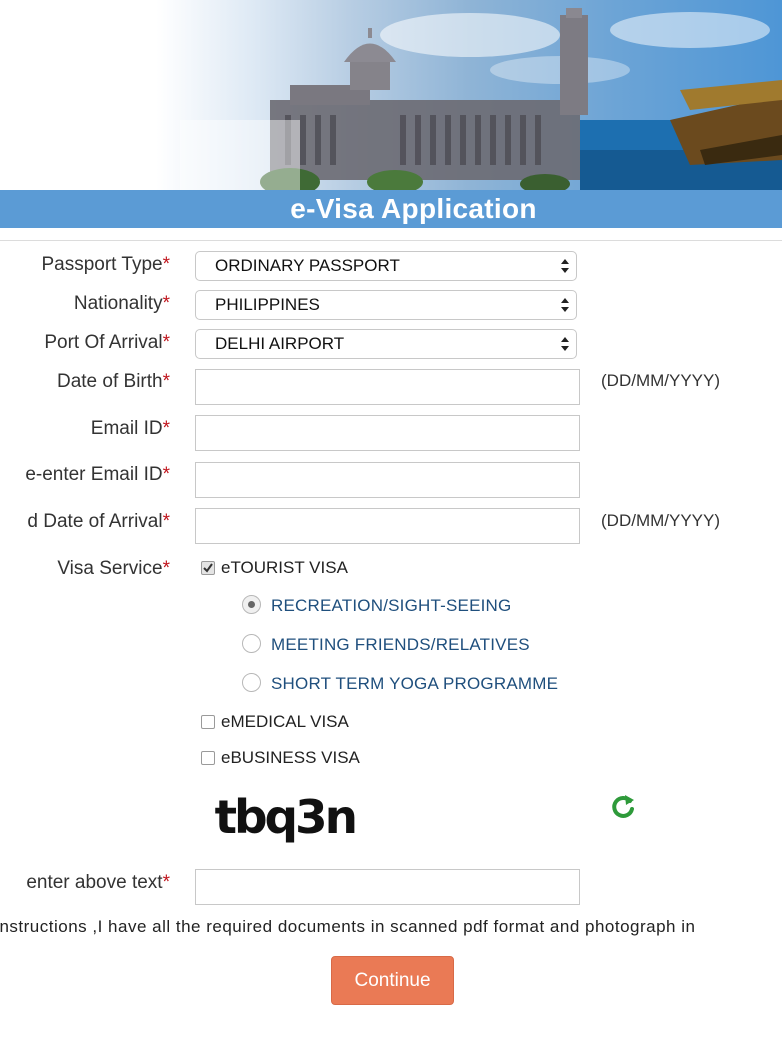  I want to click on arrival-date-format-hint: (DD/MM/YYYY), so click(660, 520).